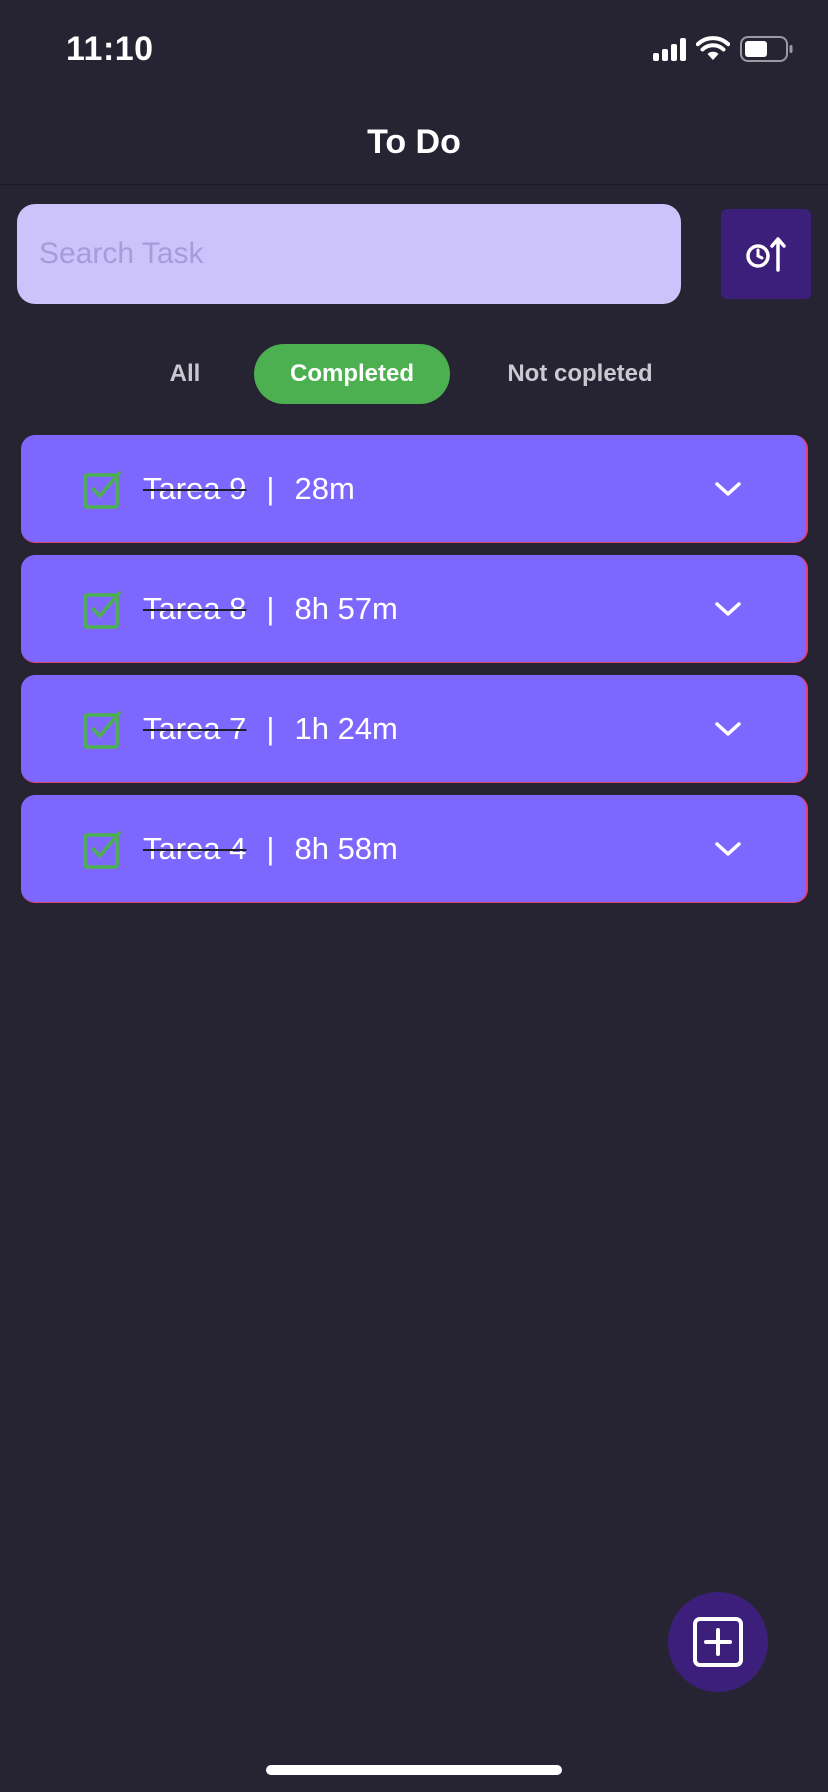 This screenshot has width=828, height=1792. I want to click on task-name: Tarea 8, so click(195, 608).